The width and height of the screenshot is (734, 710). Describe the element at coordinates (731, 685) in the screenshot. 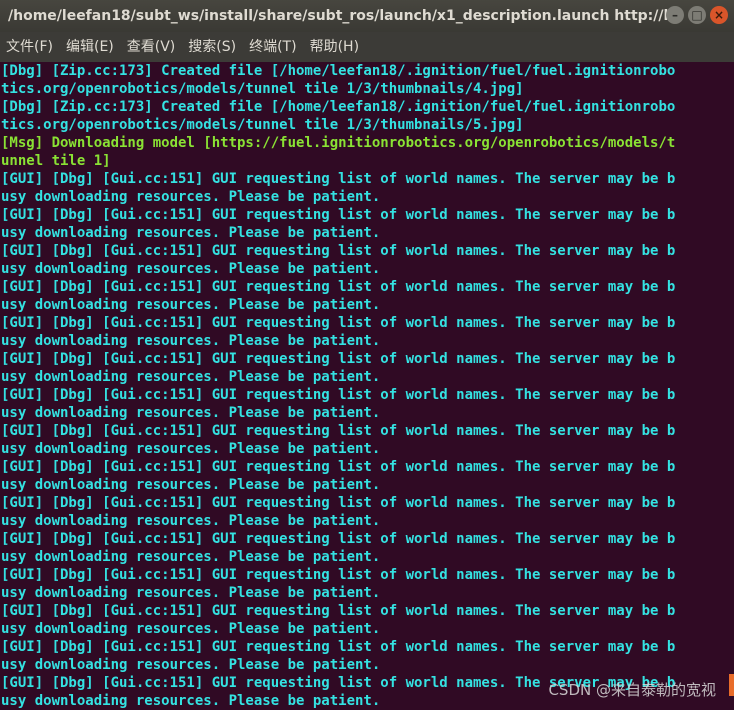

I see `scrollbar-thumb` at that location.